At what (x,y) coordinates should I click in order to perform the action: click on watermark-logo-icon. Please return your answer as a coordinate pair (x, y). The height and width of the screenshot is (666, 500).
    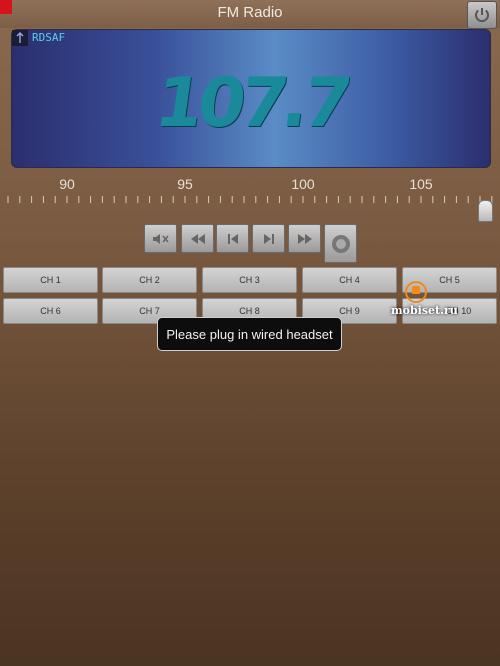
    Looking at the image, I should click on (416, 292).